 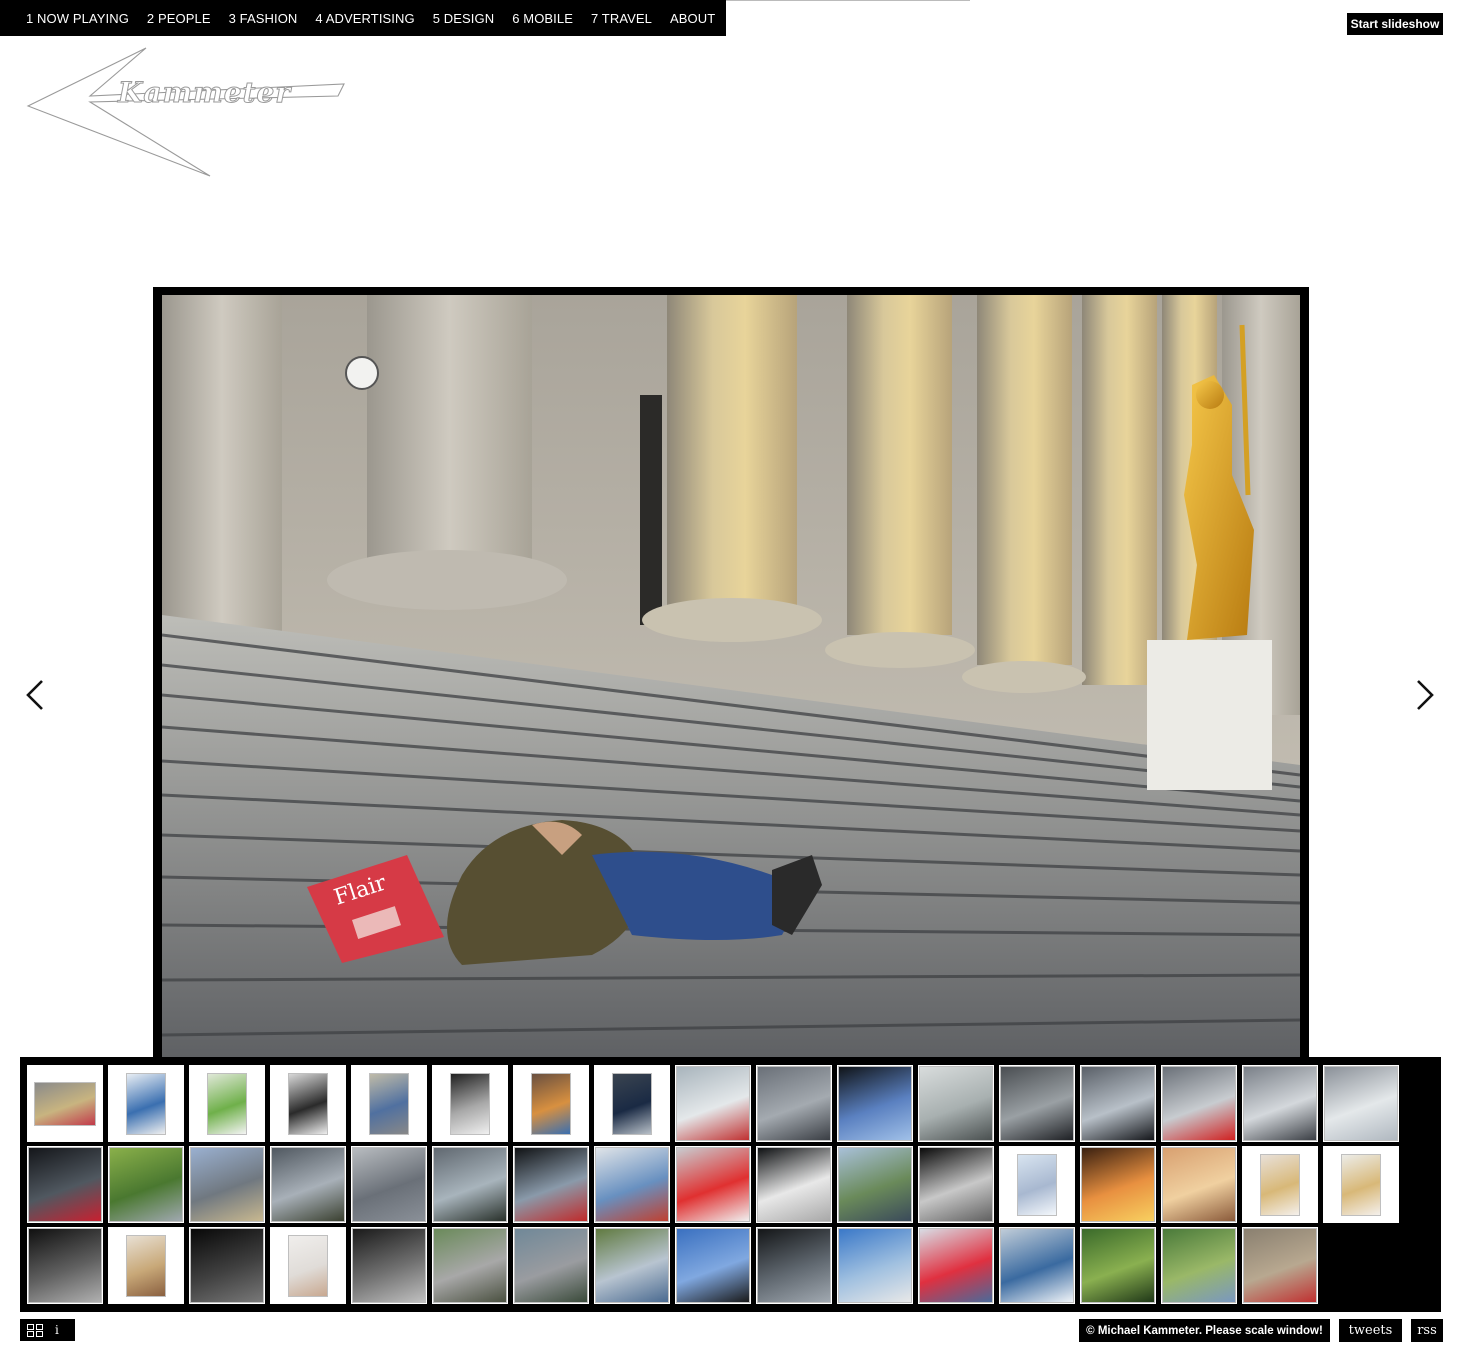 What do you see at coordinates (1395, 24) in the screenshot?
I see `start-slideshow-button: Start slideshow` at bounding box center [1395, 24].